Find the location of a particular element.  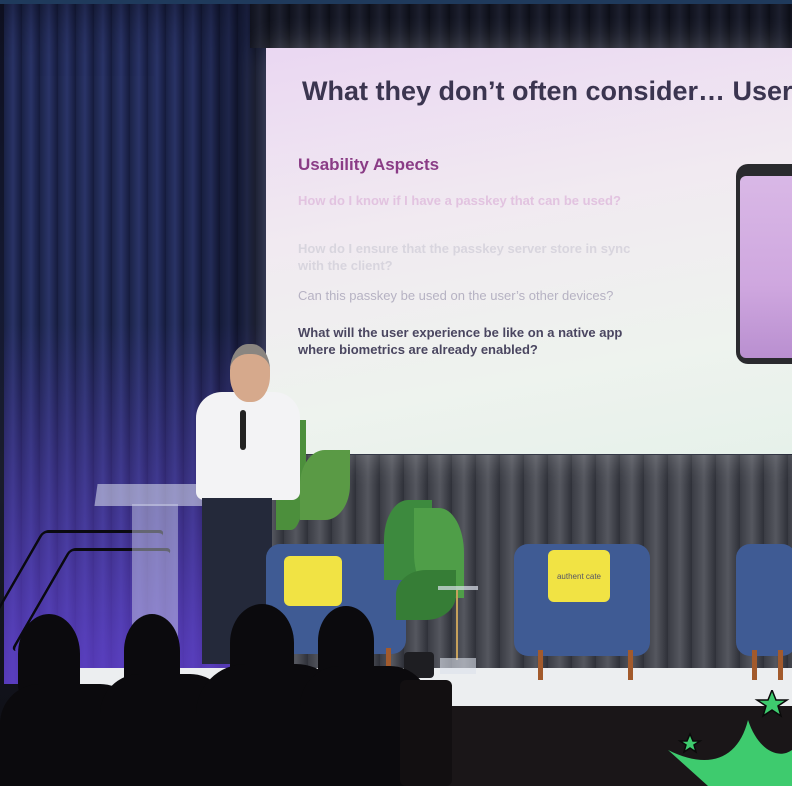

pillow is located at coordinates (313, 581).